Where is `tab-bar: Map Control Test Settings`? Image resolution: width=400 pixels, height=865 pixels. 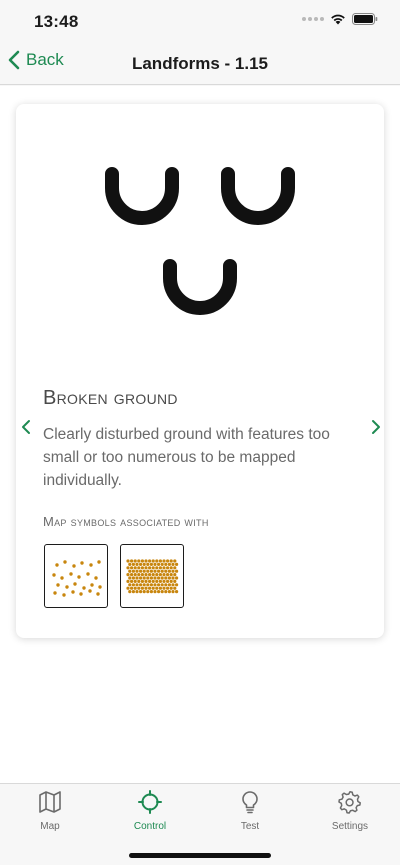
tab-bar: Map Control Test Settings is located at coordinates (200, 824).